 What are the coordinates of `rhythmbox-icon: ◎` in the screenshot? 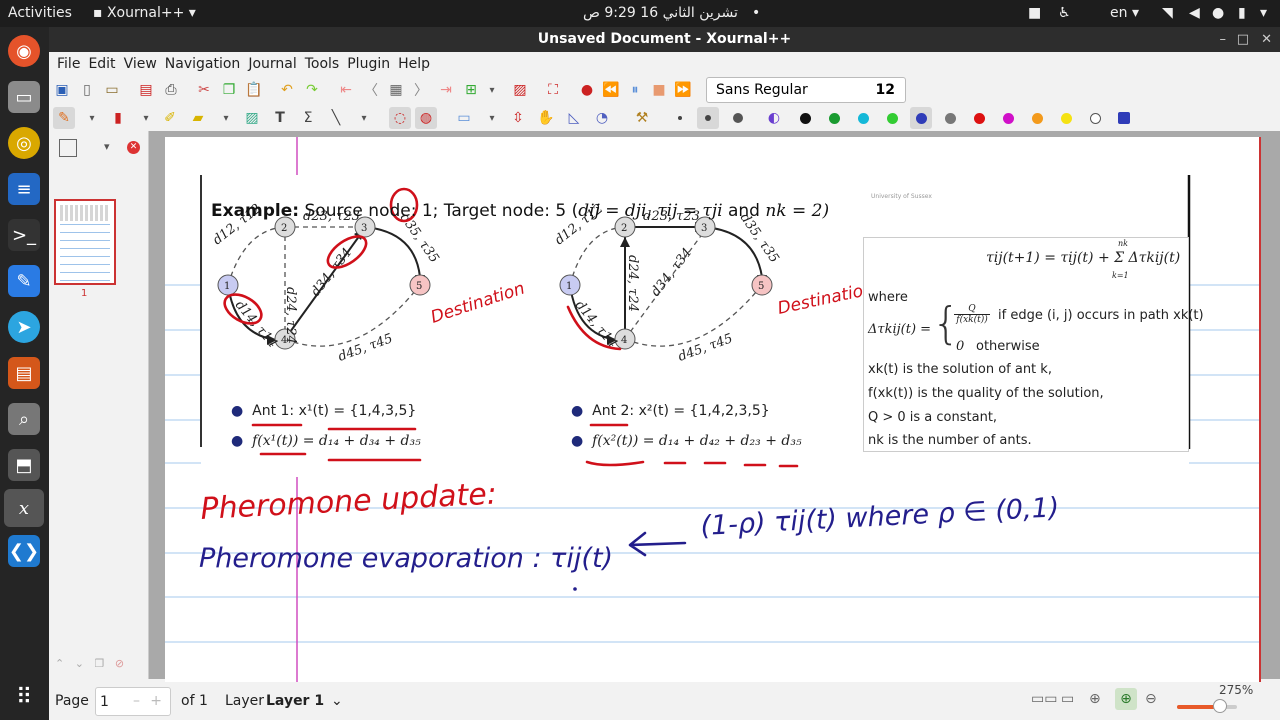 It's located at (24, 143).